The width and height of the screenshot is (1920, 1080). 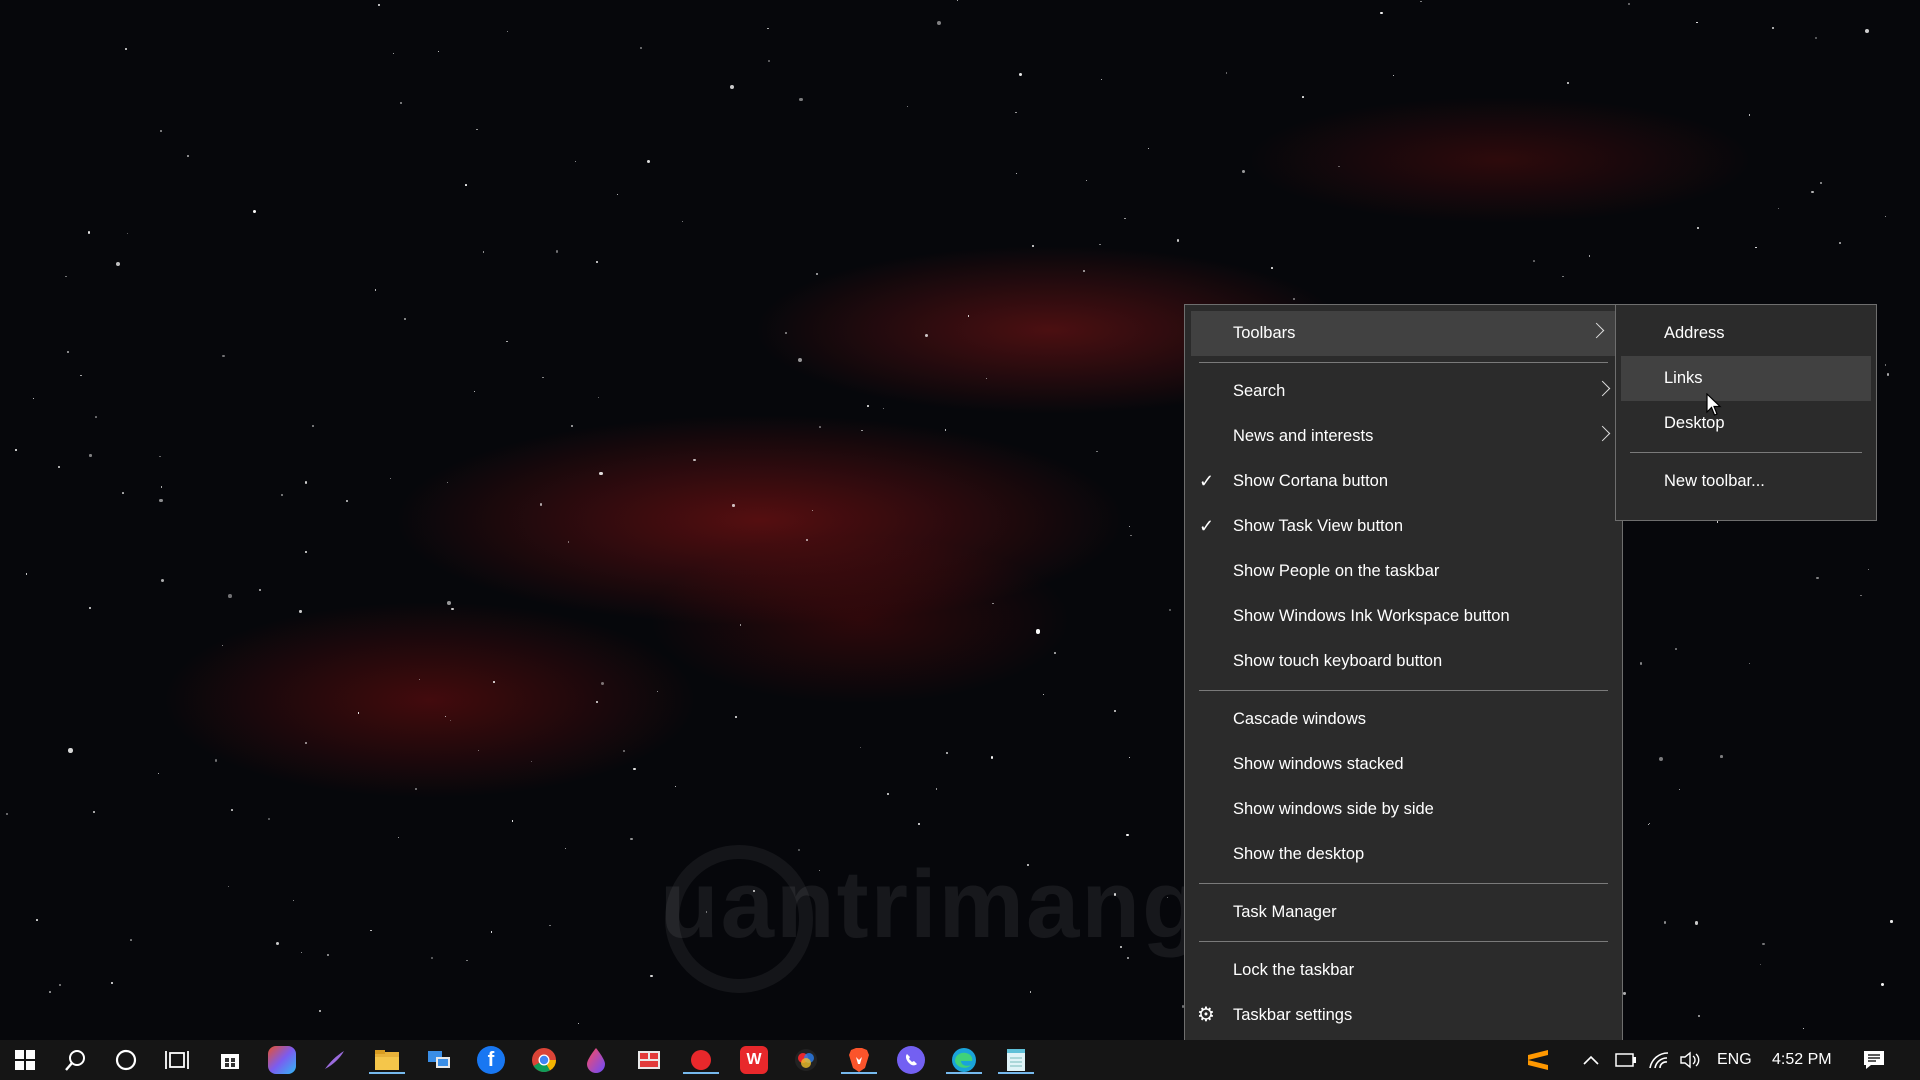 I want to click on menu-item-news-and-interests: News and interests, so click(x=1403, y=436).